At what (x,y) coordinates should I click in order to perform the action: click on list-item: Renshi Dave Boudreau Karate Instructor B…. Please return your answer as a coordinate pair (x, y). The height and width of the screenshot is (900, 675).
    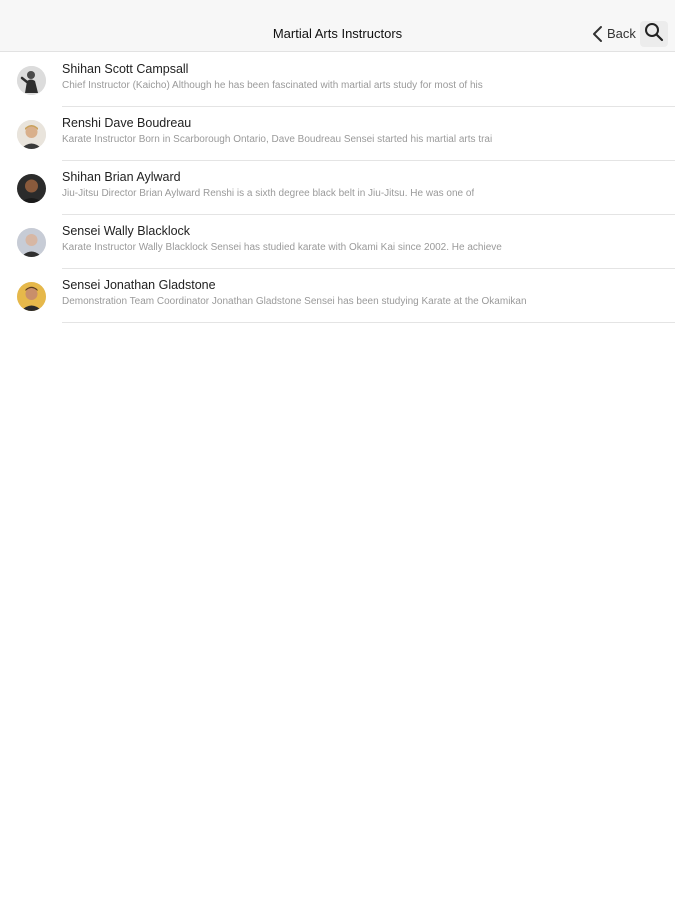
    Looking at the image, I should click on (337, 134).